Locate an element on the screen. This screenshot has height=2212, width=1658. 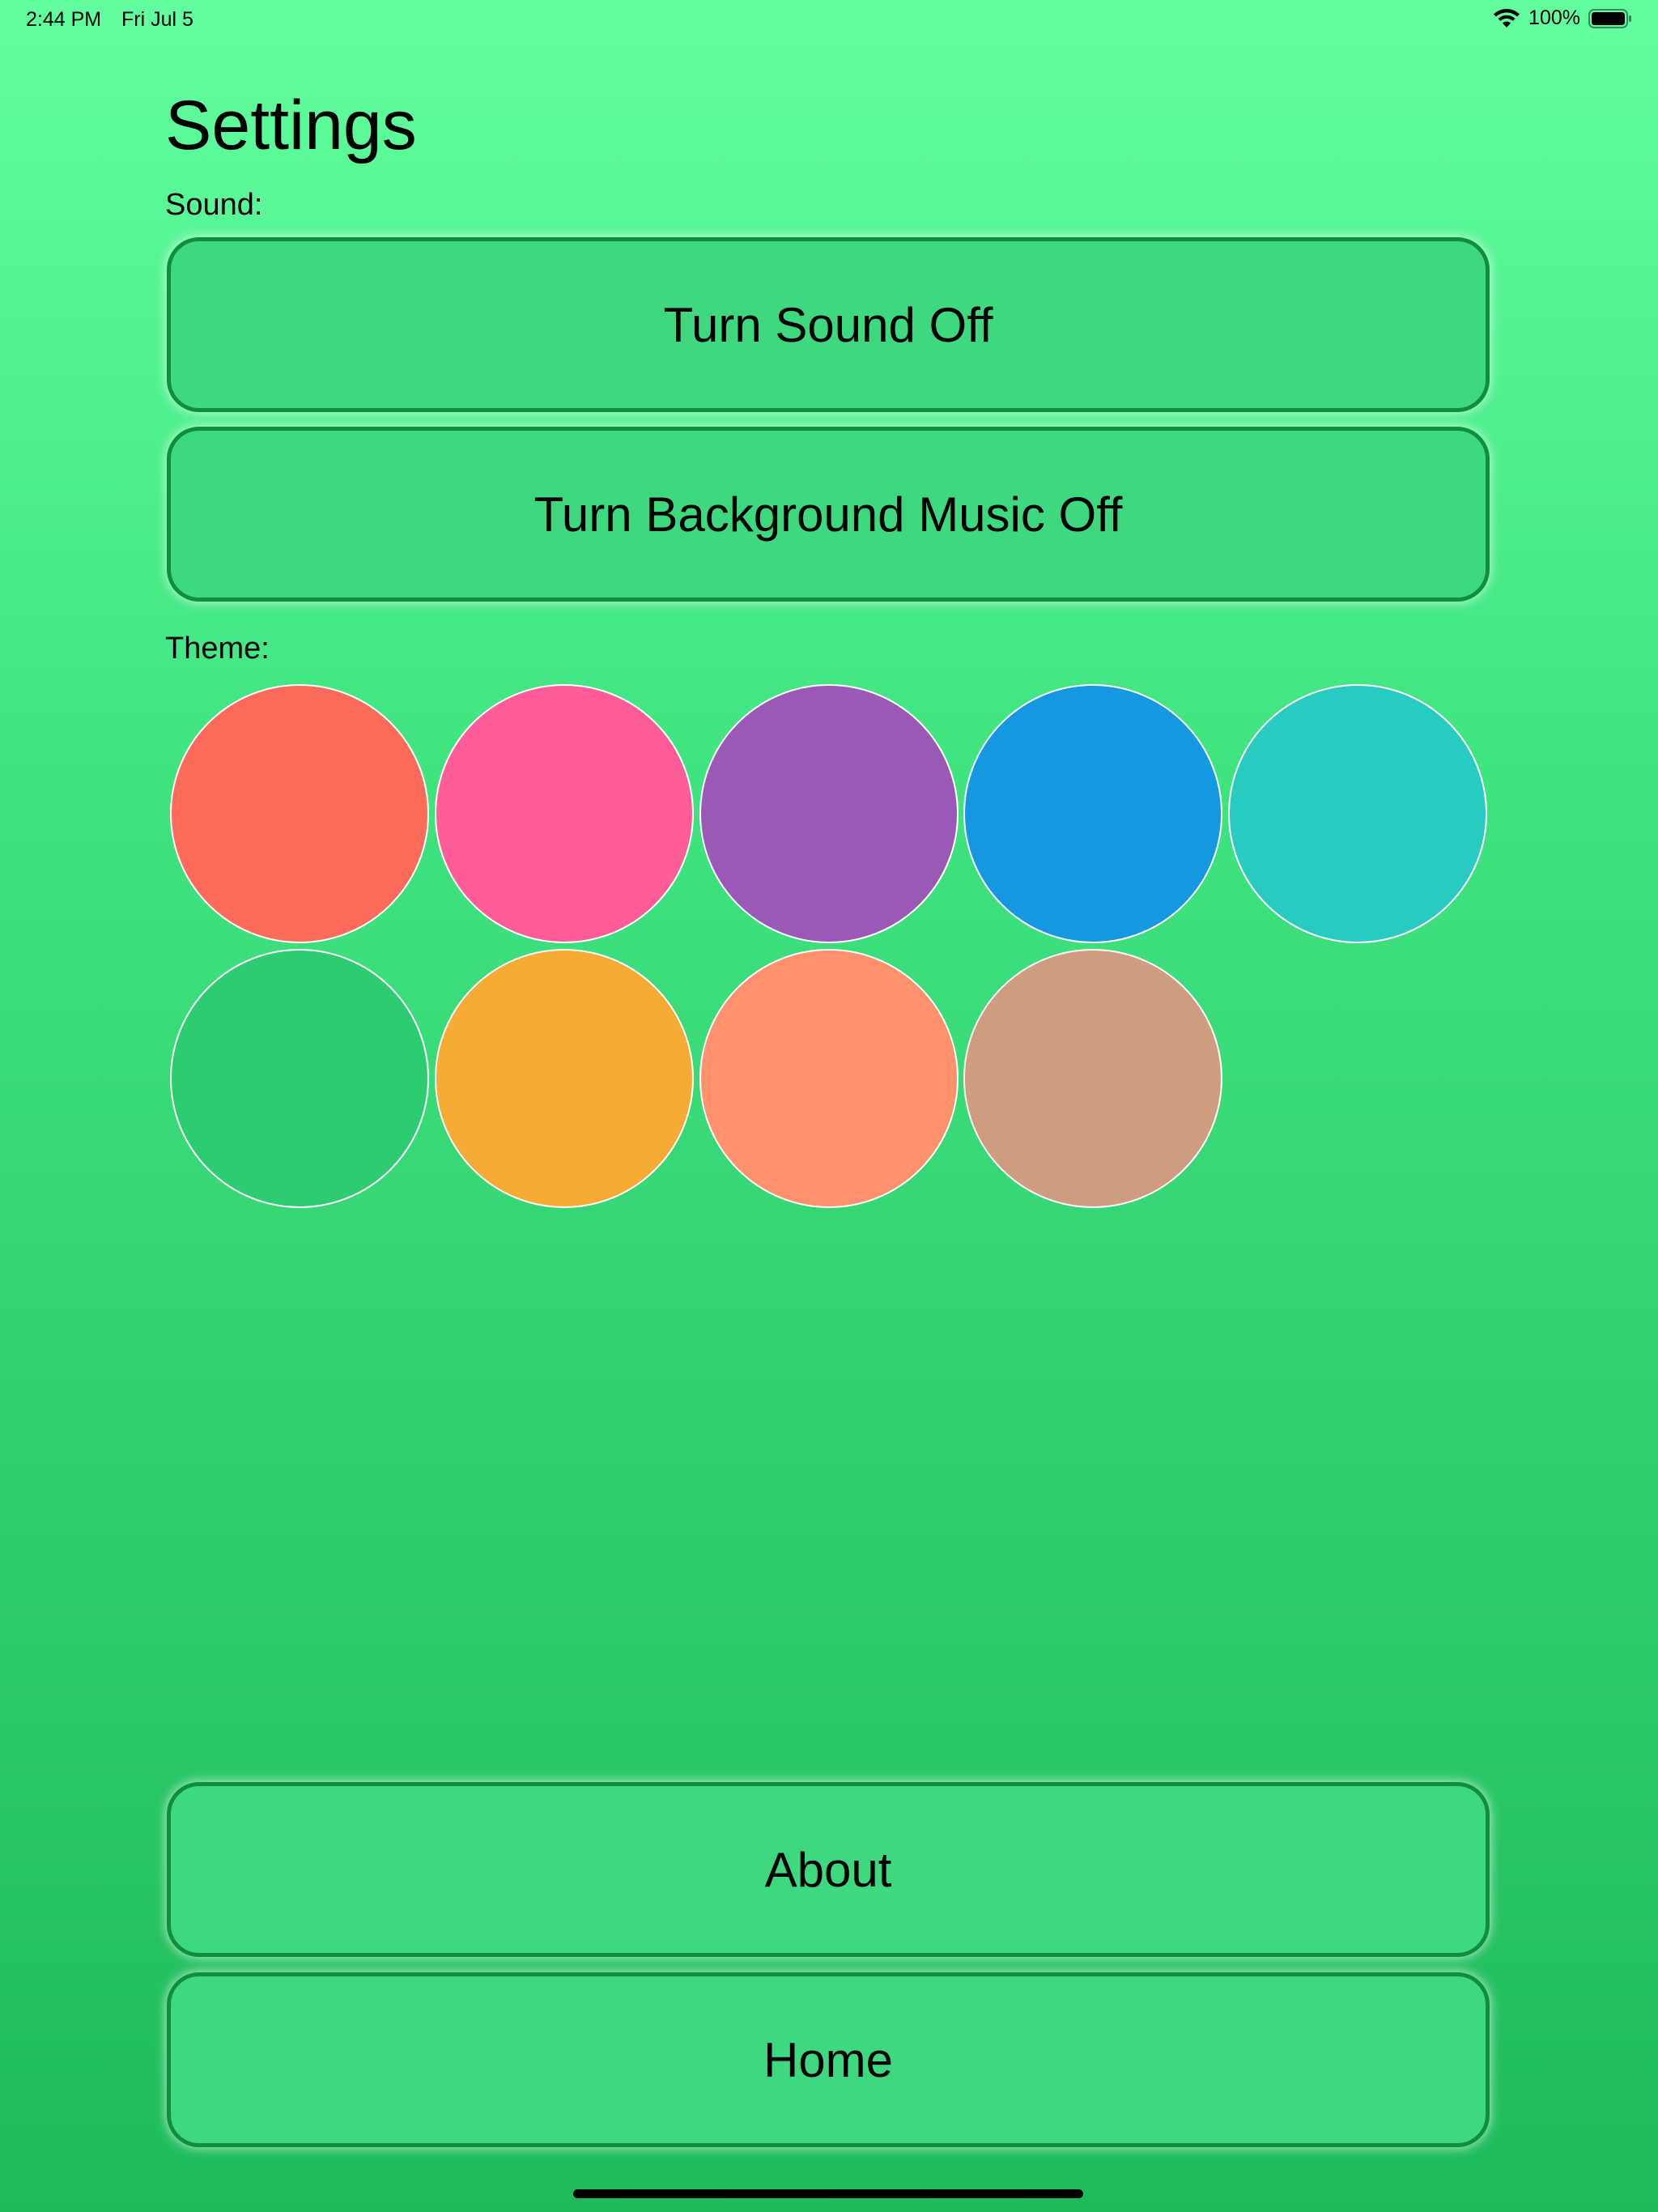
theme-swatch-teal is located at coordinates (1357, 814).